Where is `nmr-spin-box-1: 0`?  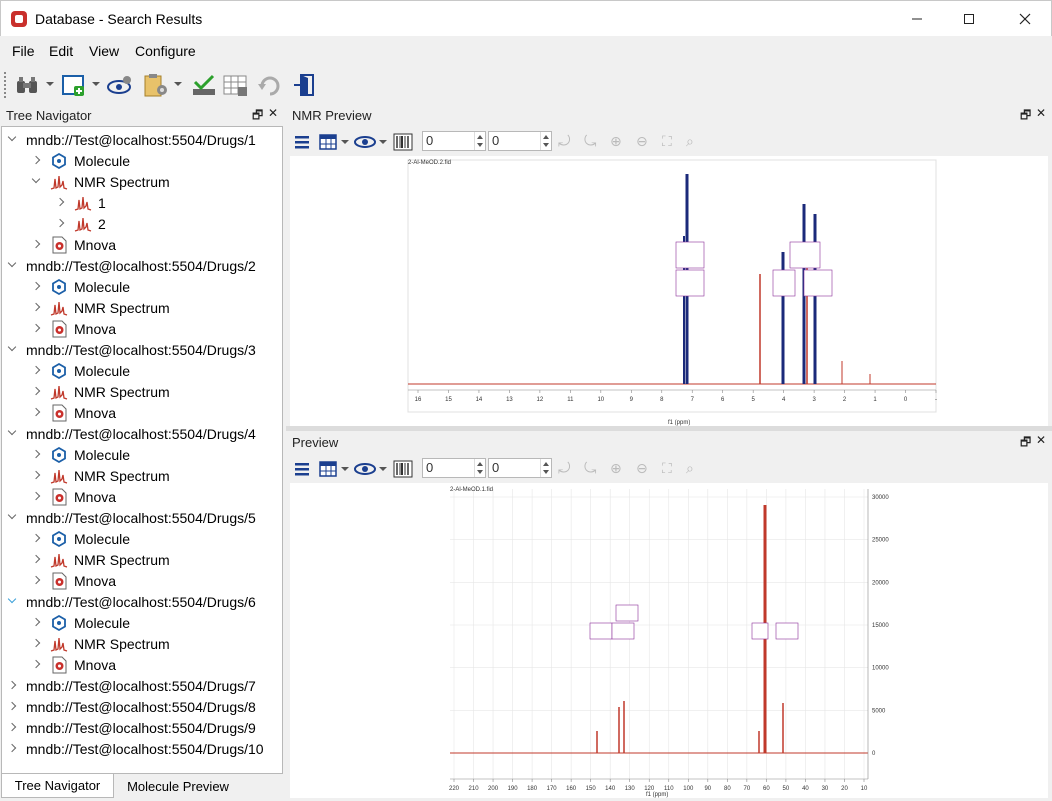
nmr-spin-box-1: 0 is located at coordinates (454, 141).